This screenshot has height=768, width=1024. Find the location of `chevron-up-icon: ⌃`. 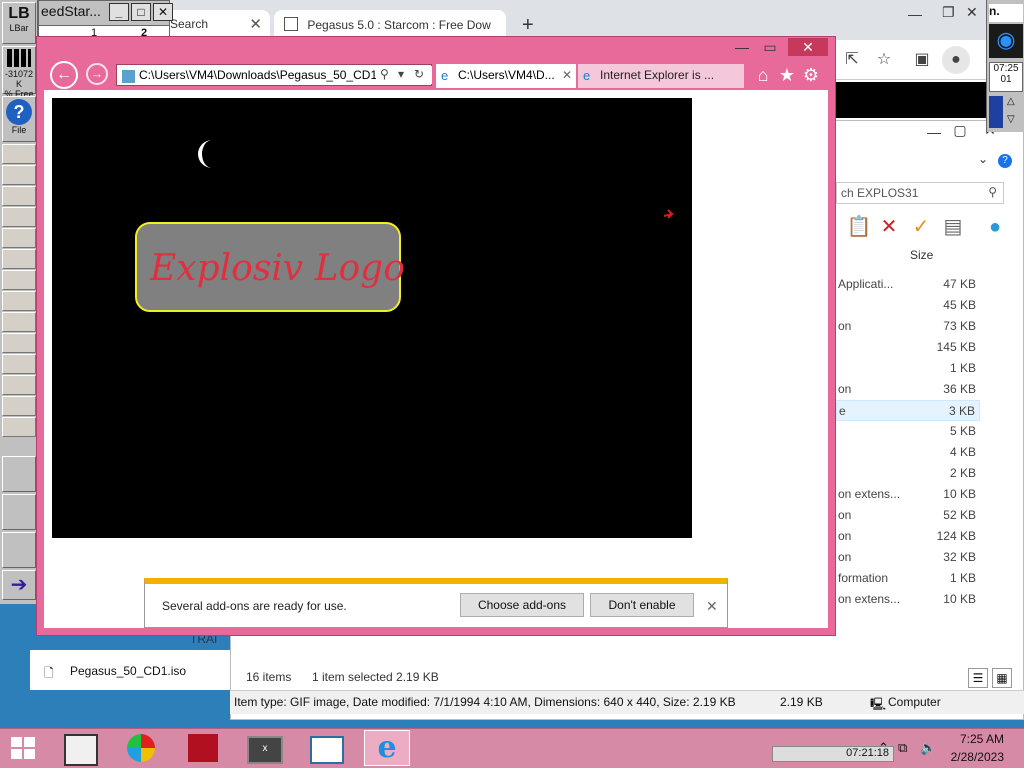

chevron-up-icon: ⌃ is located at coordinates (883, 748).